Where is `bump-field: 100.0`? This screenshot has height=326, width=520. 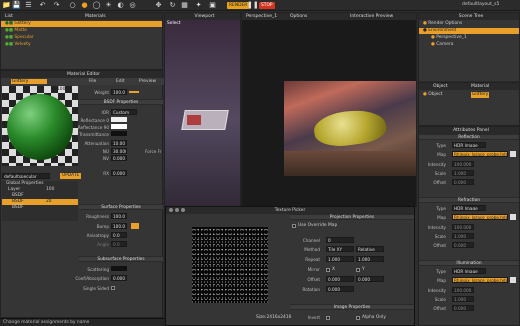 bump-field: 100.0 is located at coordinates (119, 226).